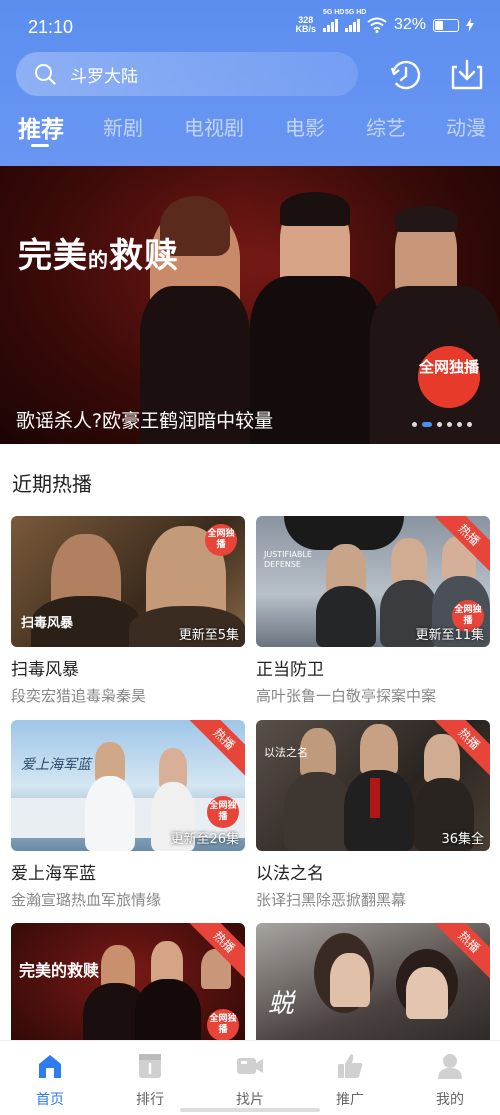  Describe the element at coordinates (466, 126) in the screenshot. I see `tab-anime: 动漫` at that location.